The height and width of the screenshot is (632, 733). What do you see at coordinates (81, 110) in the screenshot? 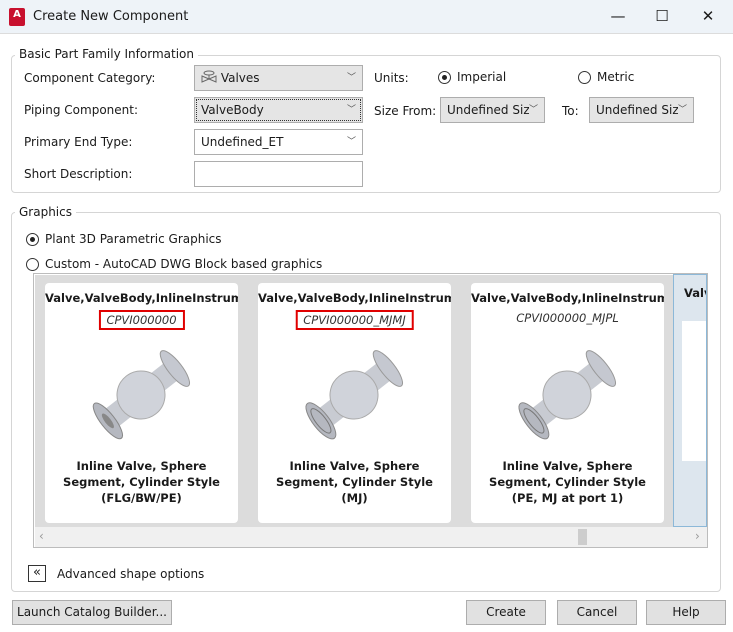
I see `piping-label: Piping Component:` at bounding box center [81, 110].